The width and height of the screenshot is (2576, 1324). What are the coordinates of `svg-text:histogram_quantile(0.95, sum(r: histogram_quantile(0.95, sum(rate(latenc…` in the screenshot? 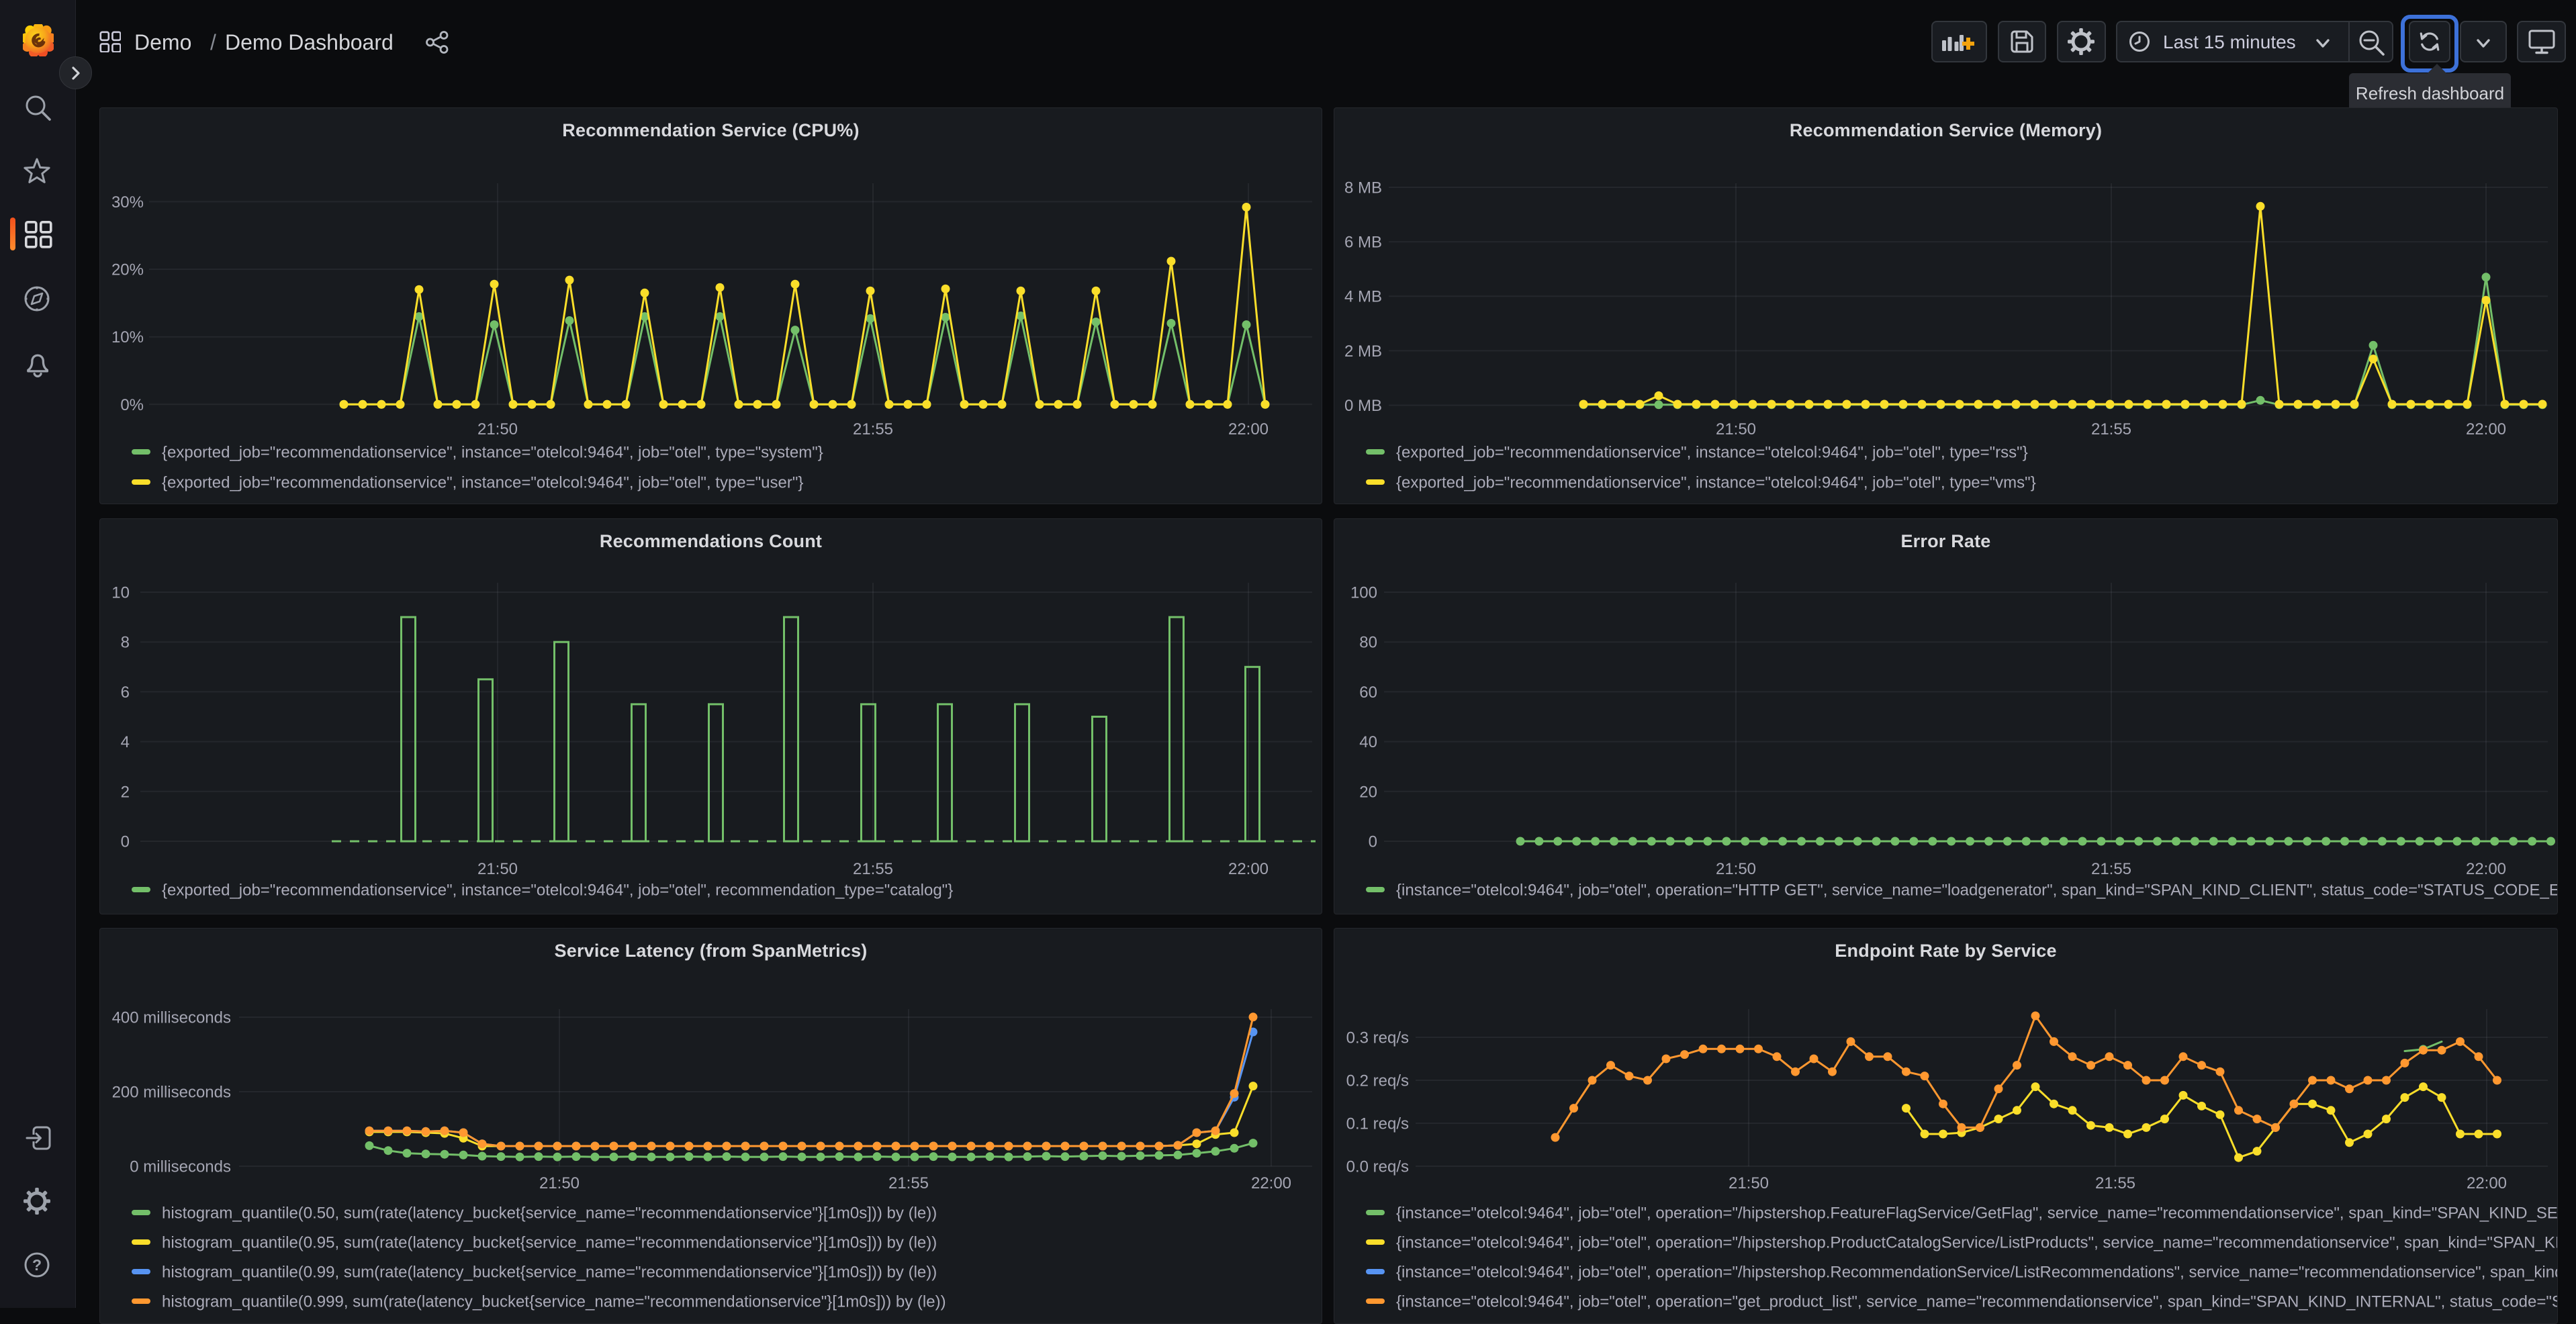 It's located at (549, 1243).